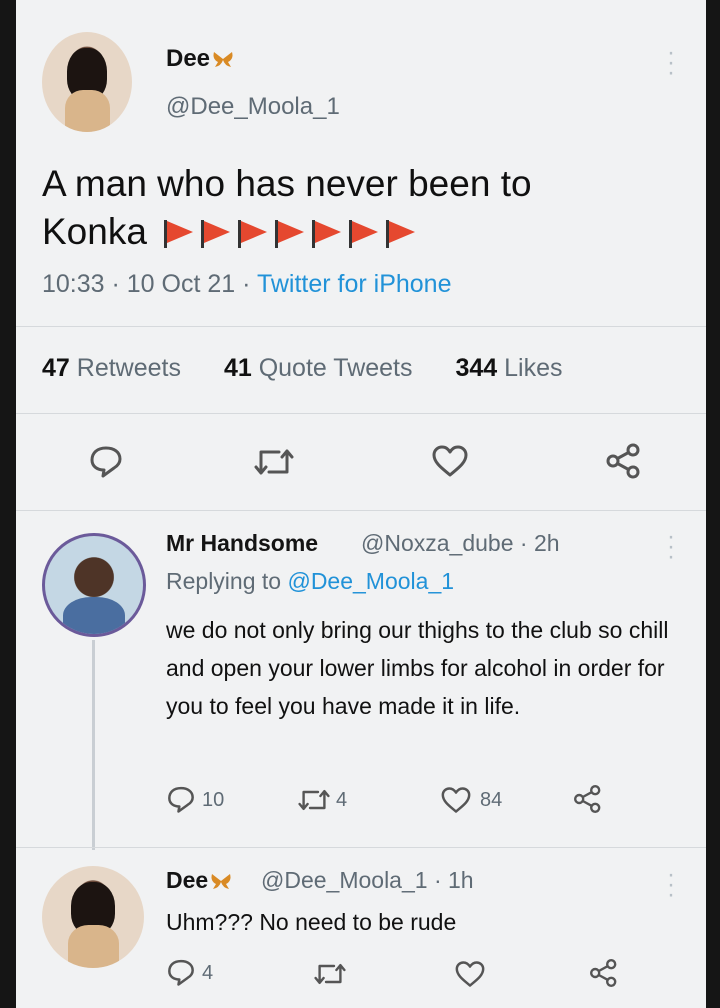 The height and width of the screenshot is (1008, 720). What do you see at coordinates (120, 368) in the screenshot?
I see `retweets-stat: 47 Retweets` at bounding box center [120, 368].